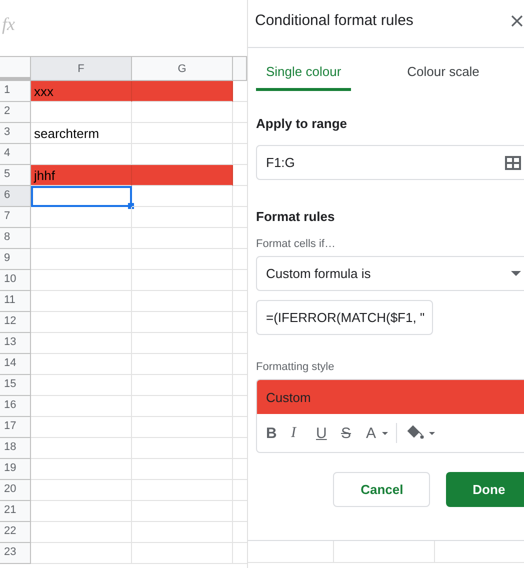 The width and height of the screenshot is (524, 568). Describe the element at coordinates (15, 91) in the screenshot. I see `row-header: 1` at that location.